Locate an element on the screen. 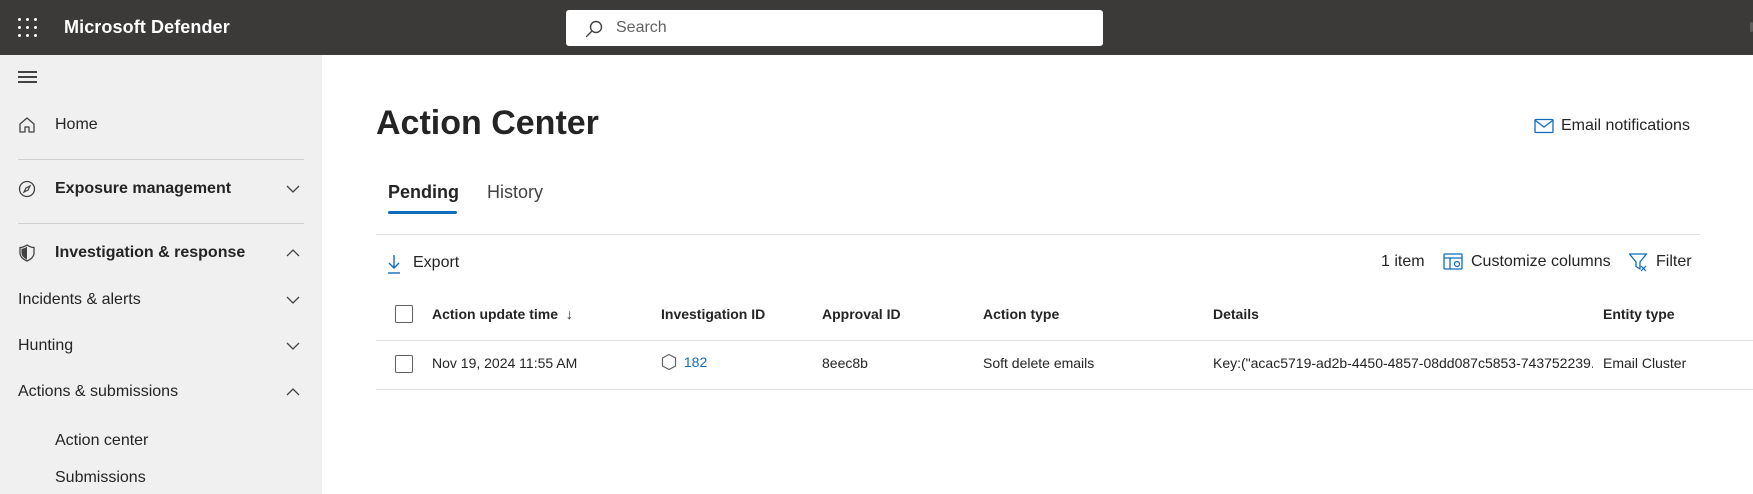 The height and width of the screenshot is (494, 1753). app-title: Microsoft Defender is located at coordinates (147, 27).